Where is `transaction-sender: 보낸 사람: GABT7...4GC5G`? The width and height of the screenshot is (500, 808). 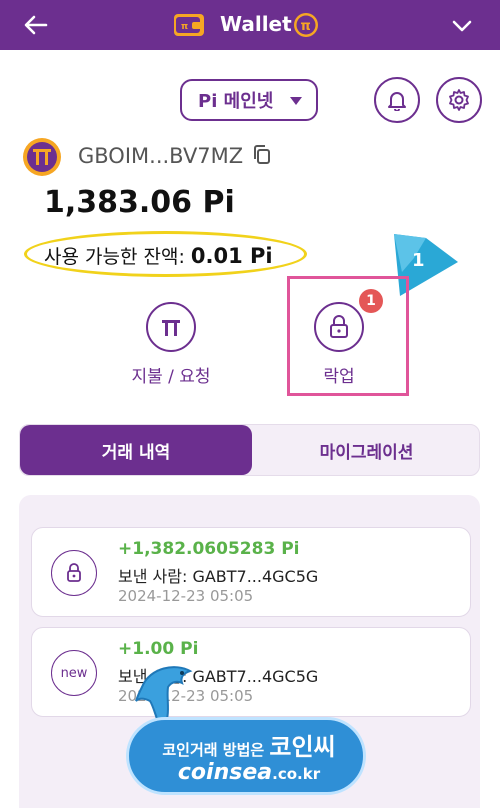
transaction-sender: 보낸 사람: GABT7...4GC5G is located at coordinates (218, 576).